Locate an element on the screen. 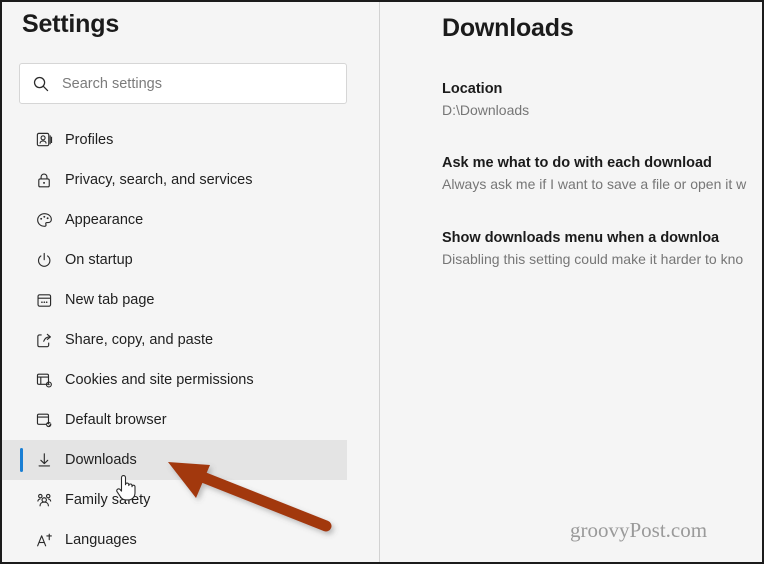  sidebar-item-family-safety: Family safety is located at coordinates (190, 500).